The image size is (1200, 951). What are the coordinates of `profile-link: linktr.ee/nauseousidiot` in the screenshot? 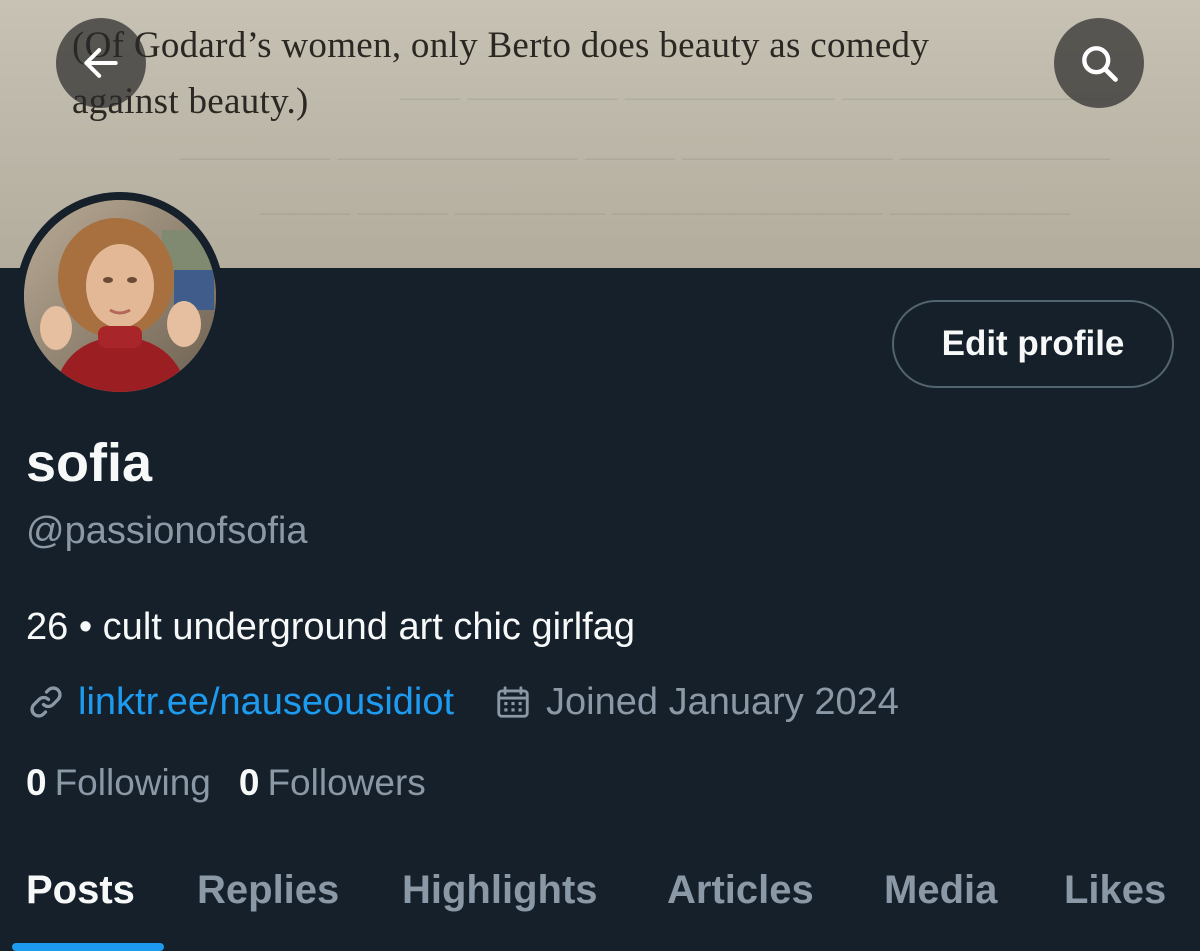 It's located at (266, 702).